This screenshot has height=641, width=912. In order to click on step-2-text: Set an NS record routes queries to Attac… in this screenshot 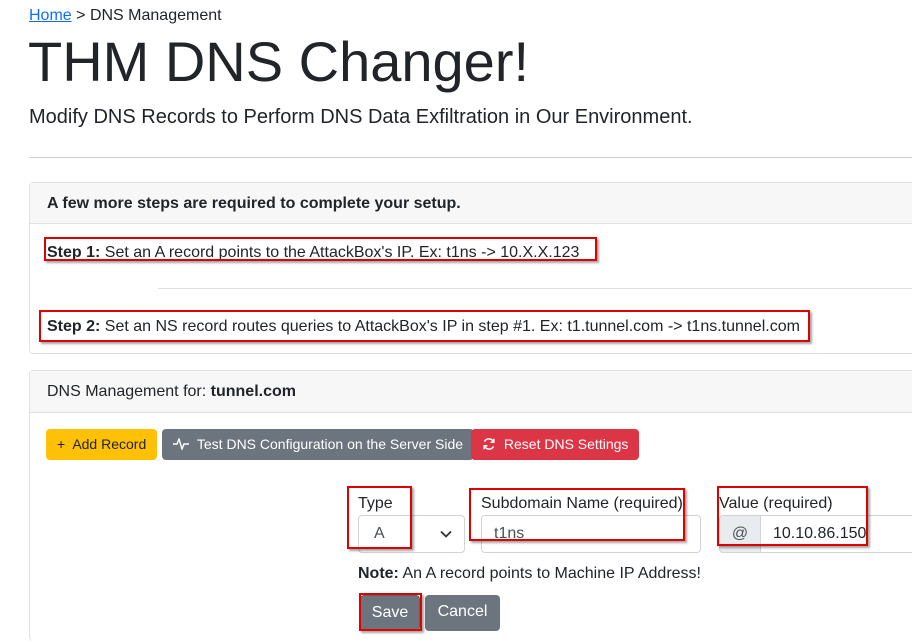, I will do `click(452, 326)`.